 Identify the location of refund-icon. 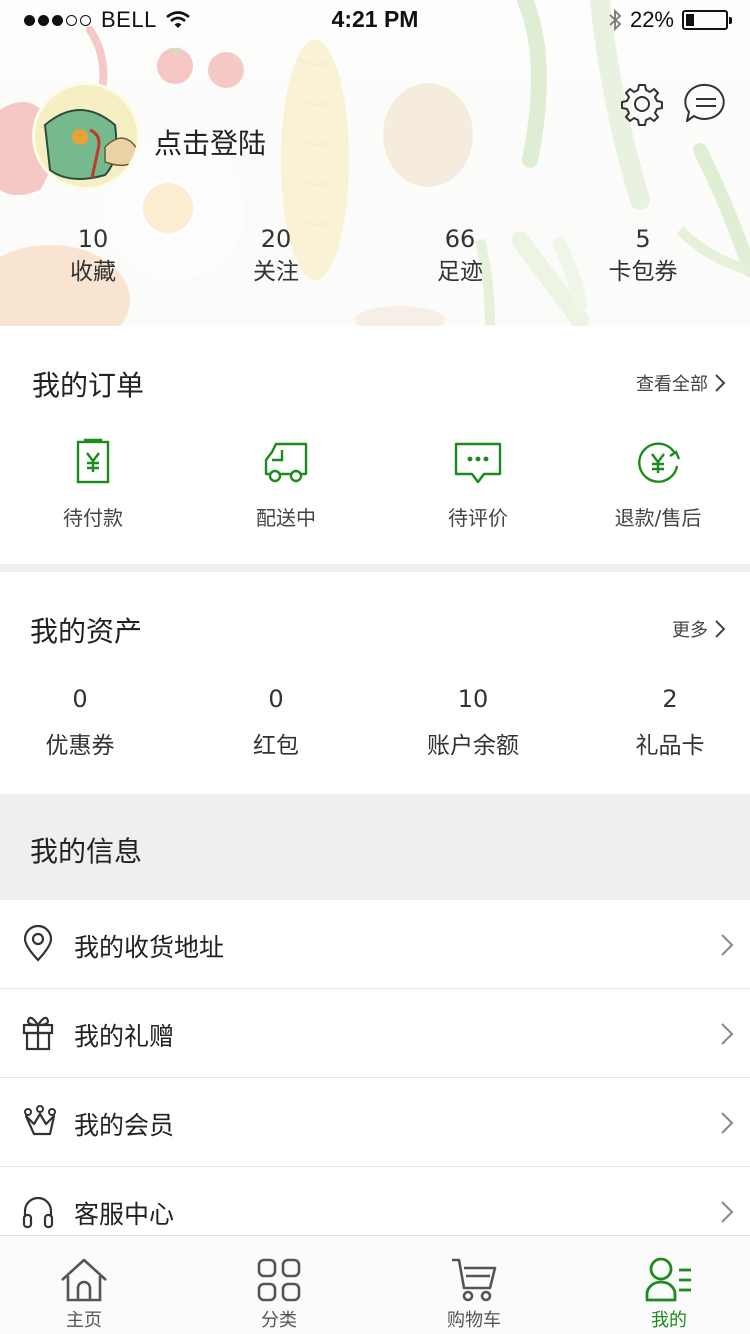
(659, 462).